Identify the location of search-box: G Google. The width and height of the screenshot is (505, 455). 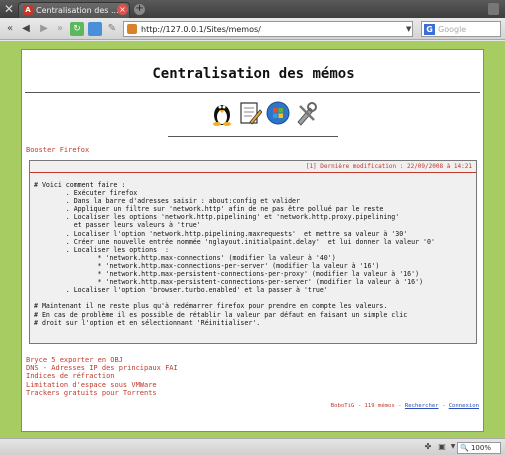
(461, 29).